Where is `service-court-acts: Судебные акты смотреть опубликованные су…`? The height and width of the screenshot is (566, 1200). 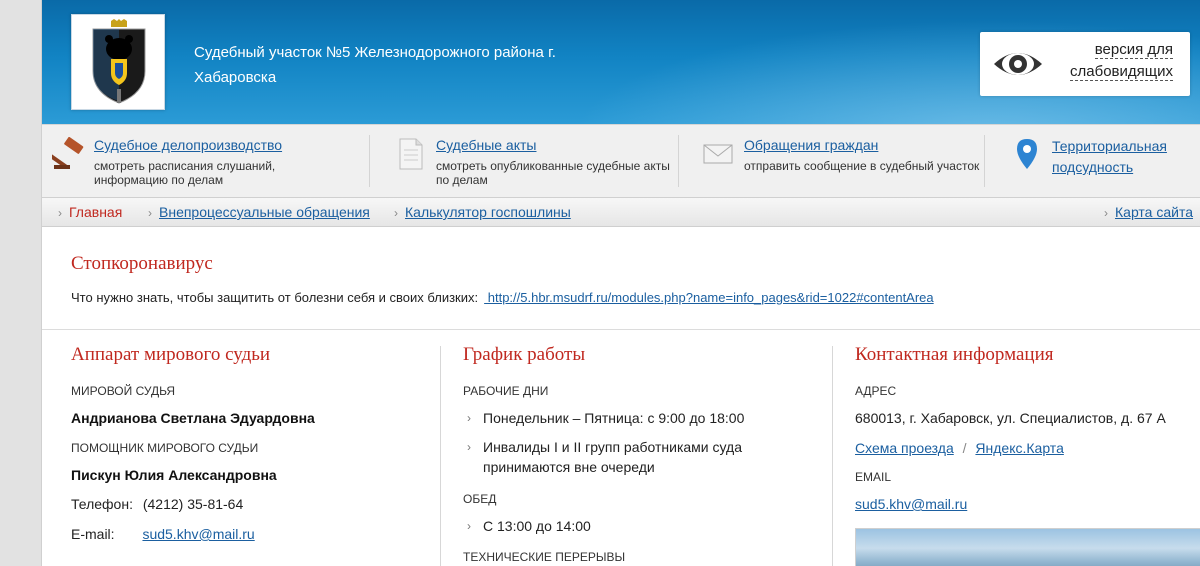
service-court-acts: Судебные акты смотреть опубликованные су… is located at coordinates (544, 161).